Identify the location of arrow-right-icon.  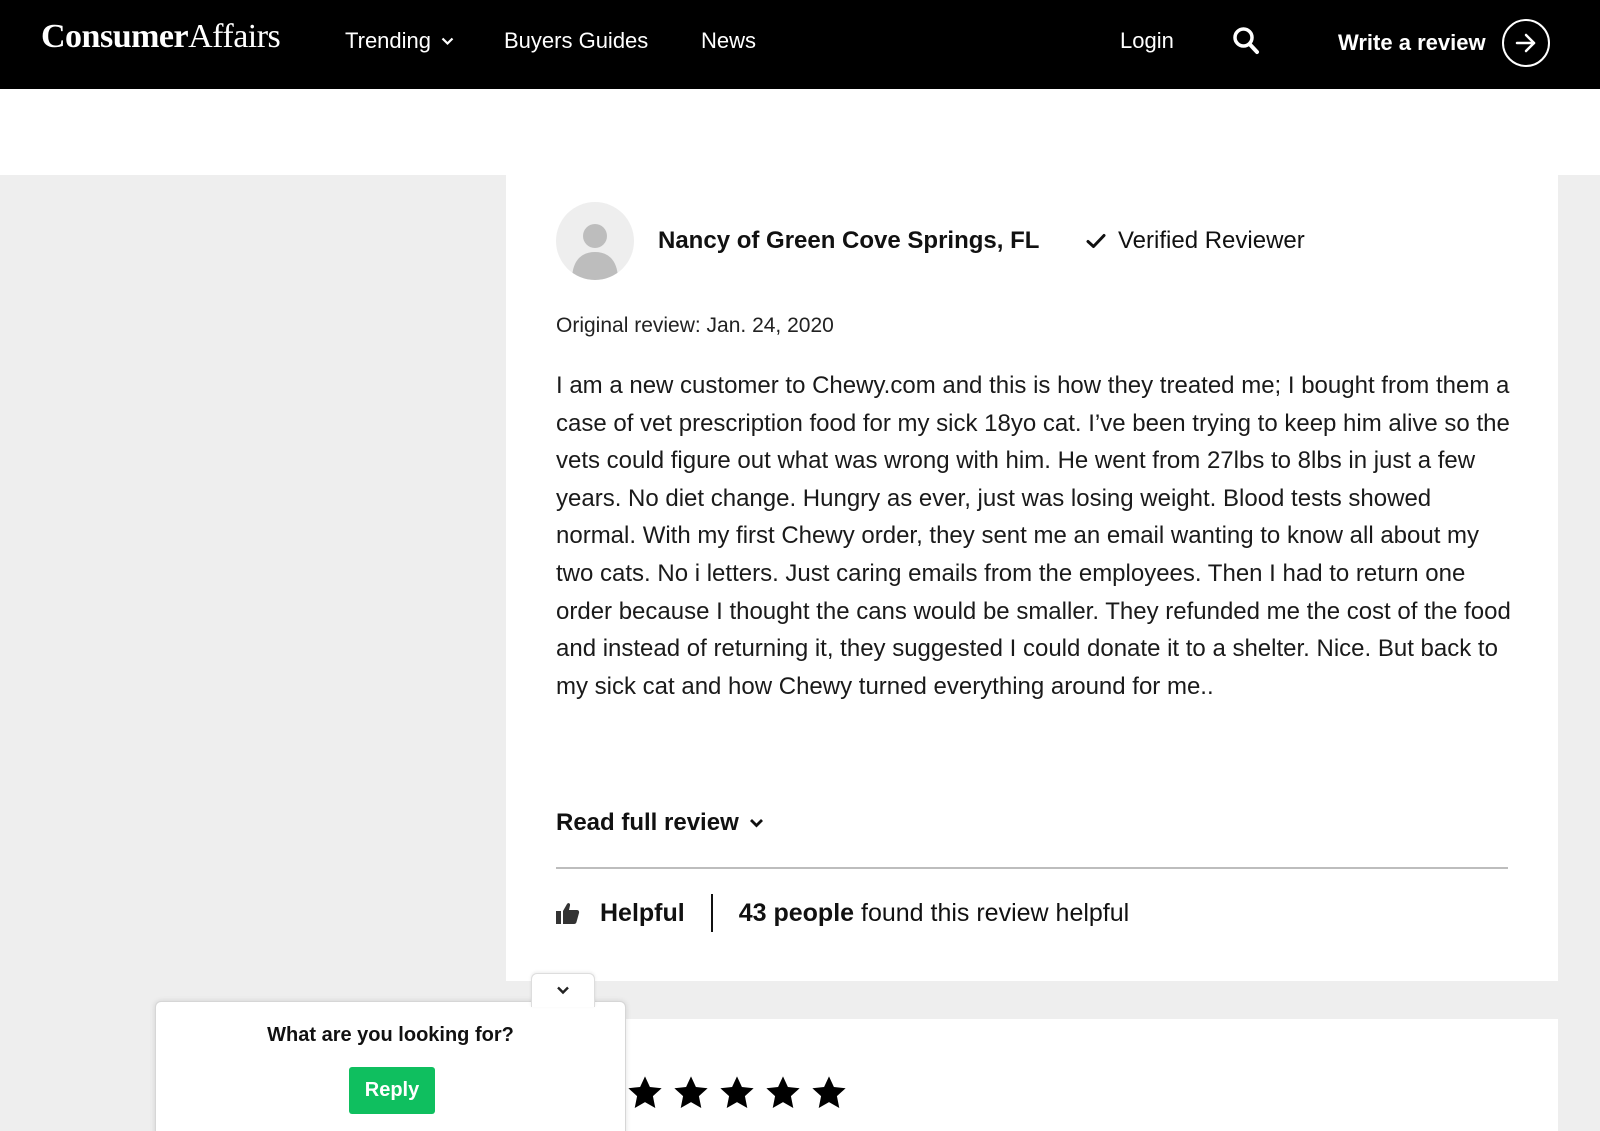
(1525, 43).